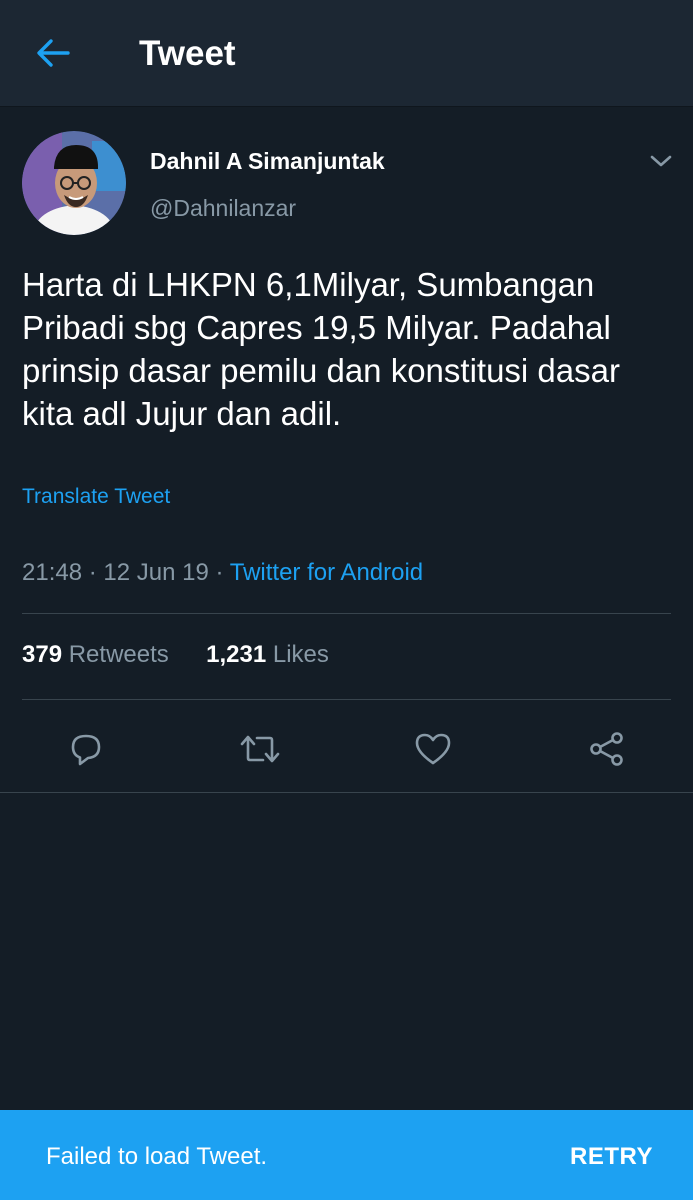  I want to click on retweet-label: Retweets, so click(118, 654).